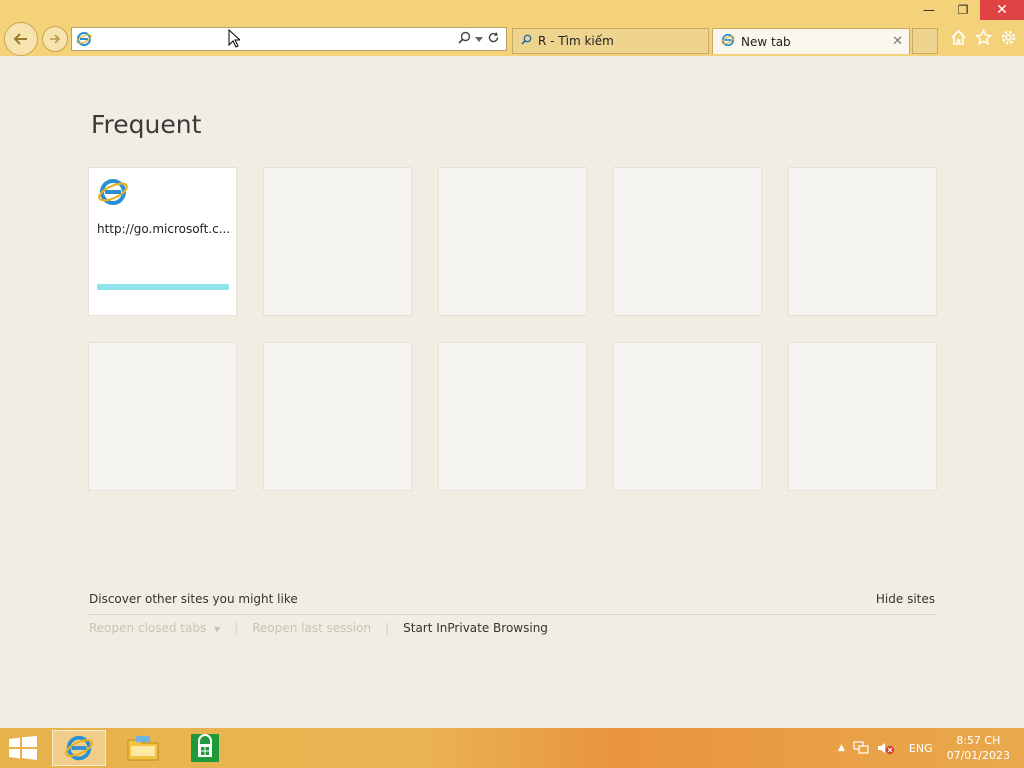 Image resolution: width=1024 pixels, height=768 pixels. I want to click on page-title: Frequent, so click(146, 124).